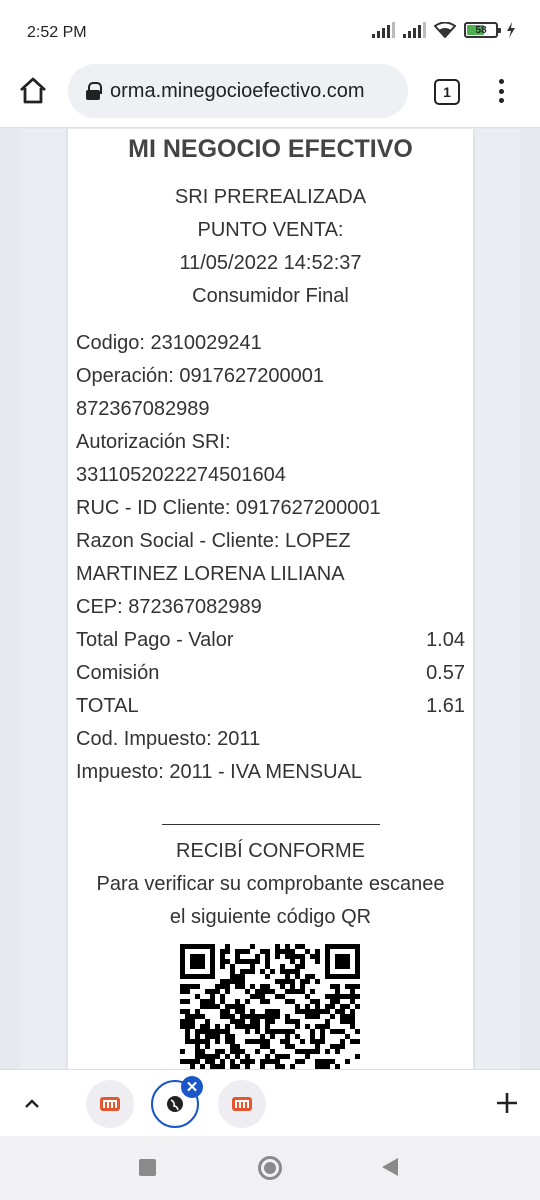 This screenshot has width=540, height=1200. What do you see at coordinates (390, 1167) in the screenshot?
I see `back-nav-icon` at bounding box center [390, 1167].